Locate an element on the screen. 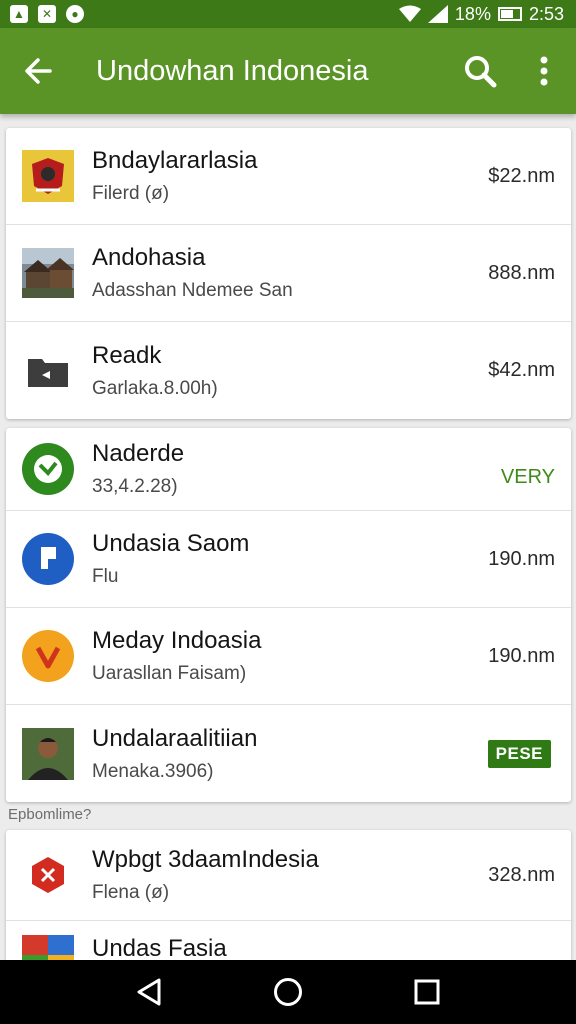 This screenshot has height=1024, width=576. circle-notification-icon: ● is located at coordinates (75, 14).